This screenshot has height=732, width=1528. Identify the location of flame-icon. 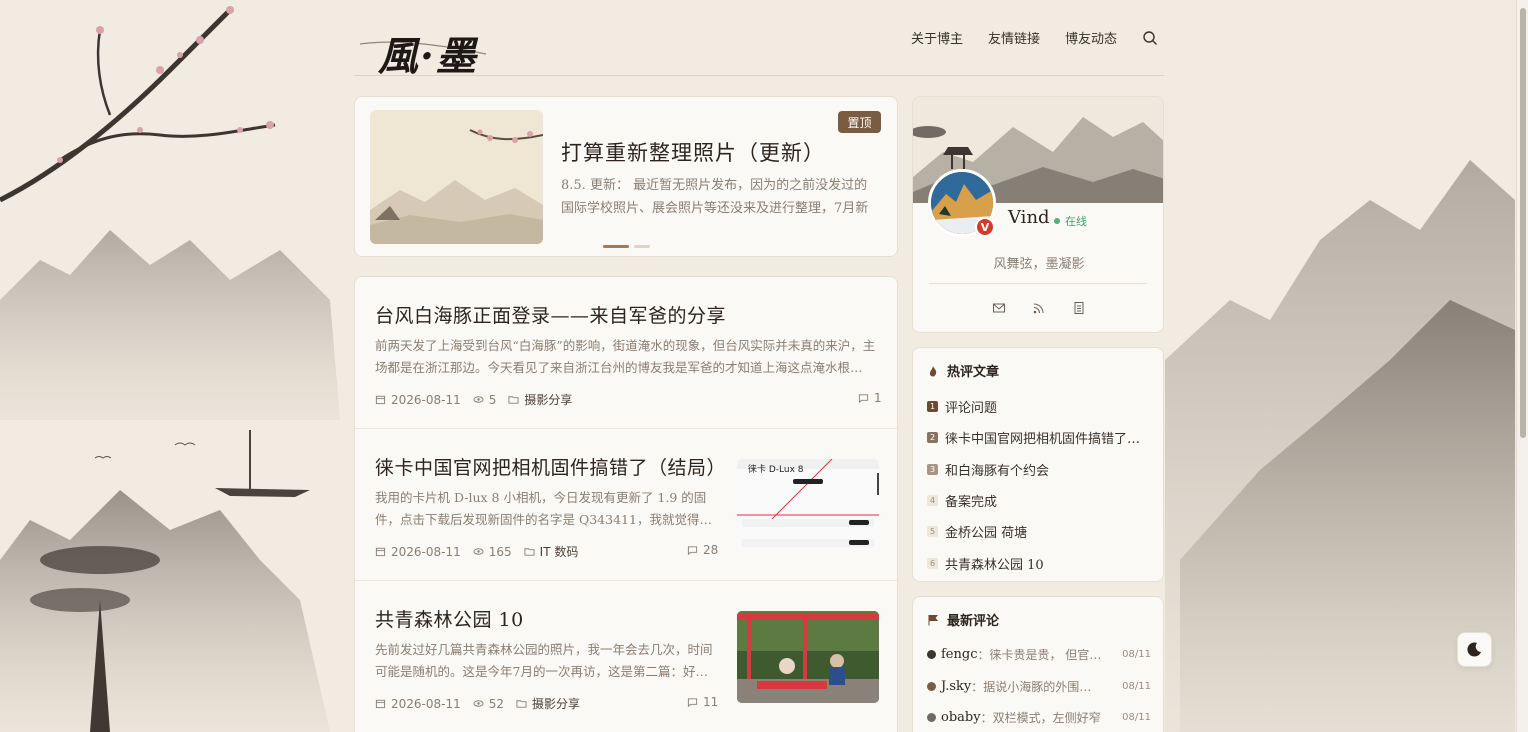
(933, 370).